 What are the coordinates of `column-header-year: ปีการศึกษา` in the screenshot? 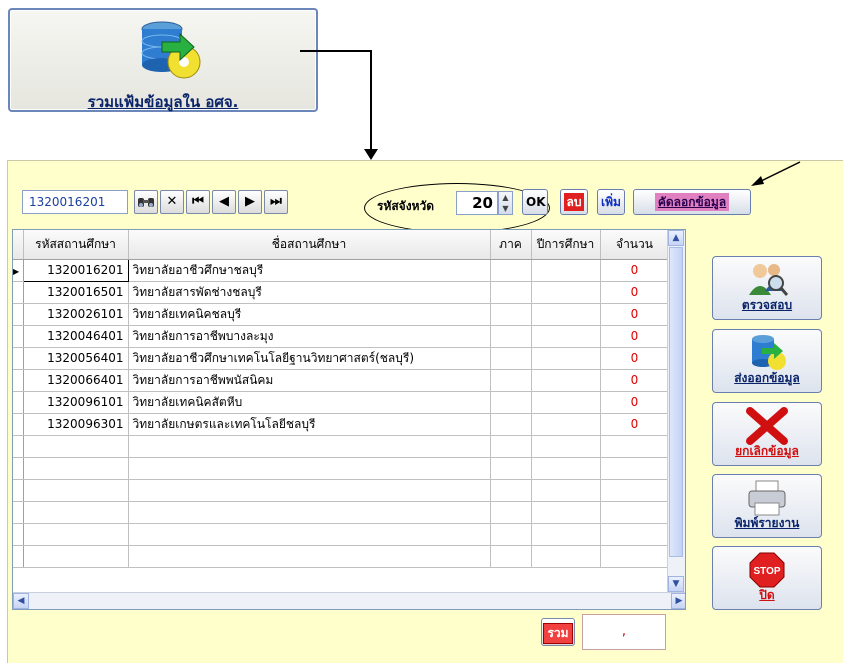 It's located at (566, 245).